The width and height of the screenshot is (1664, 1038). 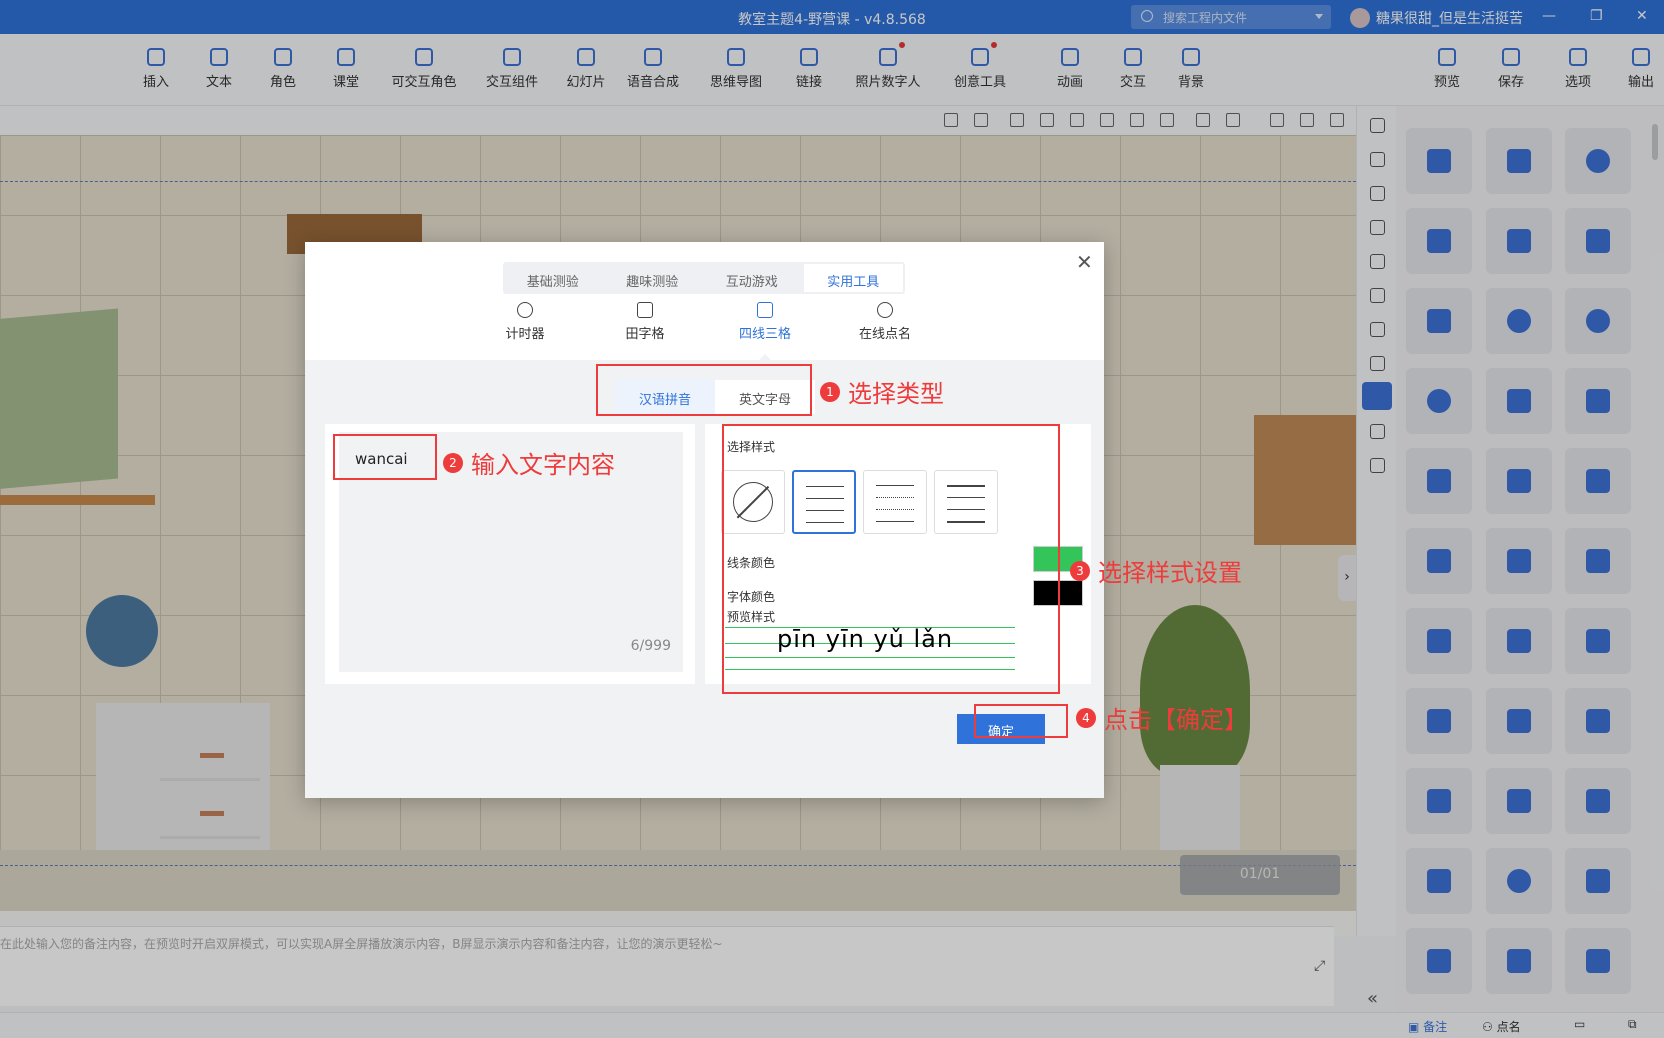 I want to click on online-rollcall-tool: 在线点名, so click(x=885, y=322).